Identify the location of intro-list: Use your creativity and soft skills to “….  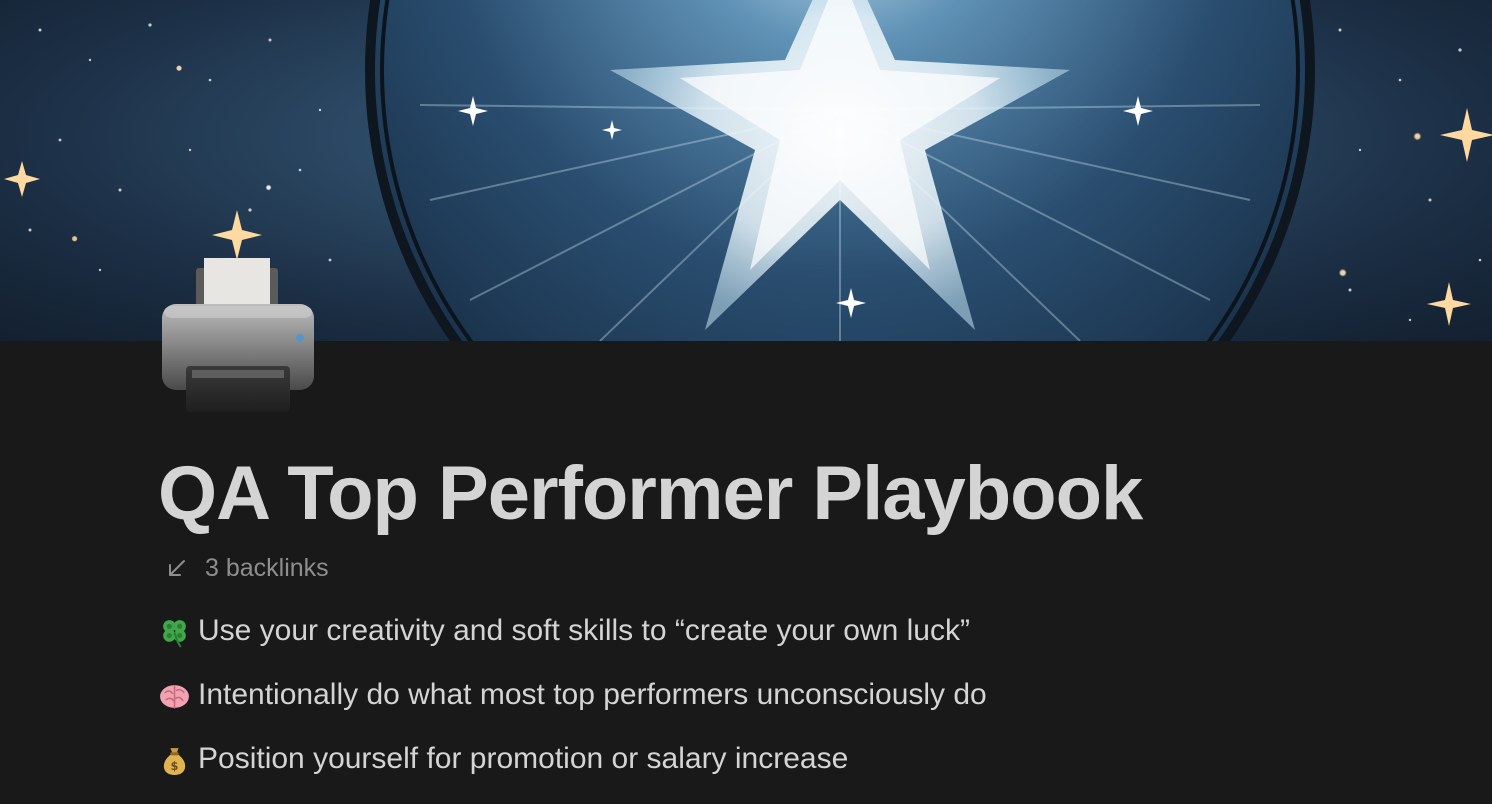
(572, 709).